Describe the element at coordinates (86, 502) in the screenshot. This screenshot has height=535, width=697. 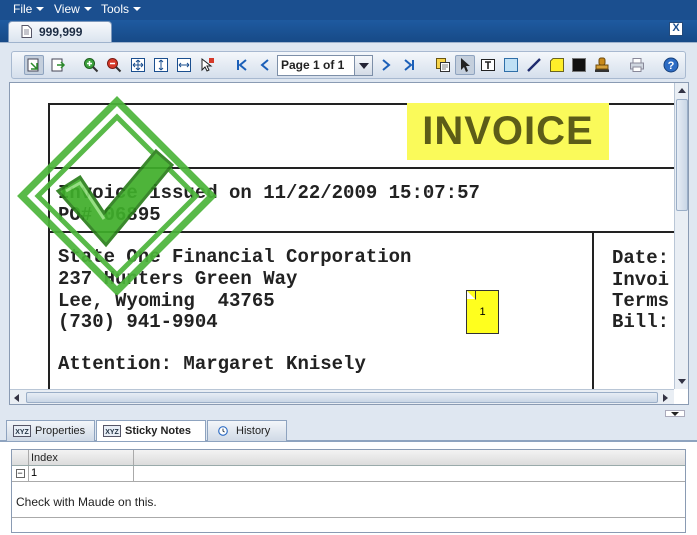
I see `sticky-note-text: Check with Maude on this.` at that location.